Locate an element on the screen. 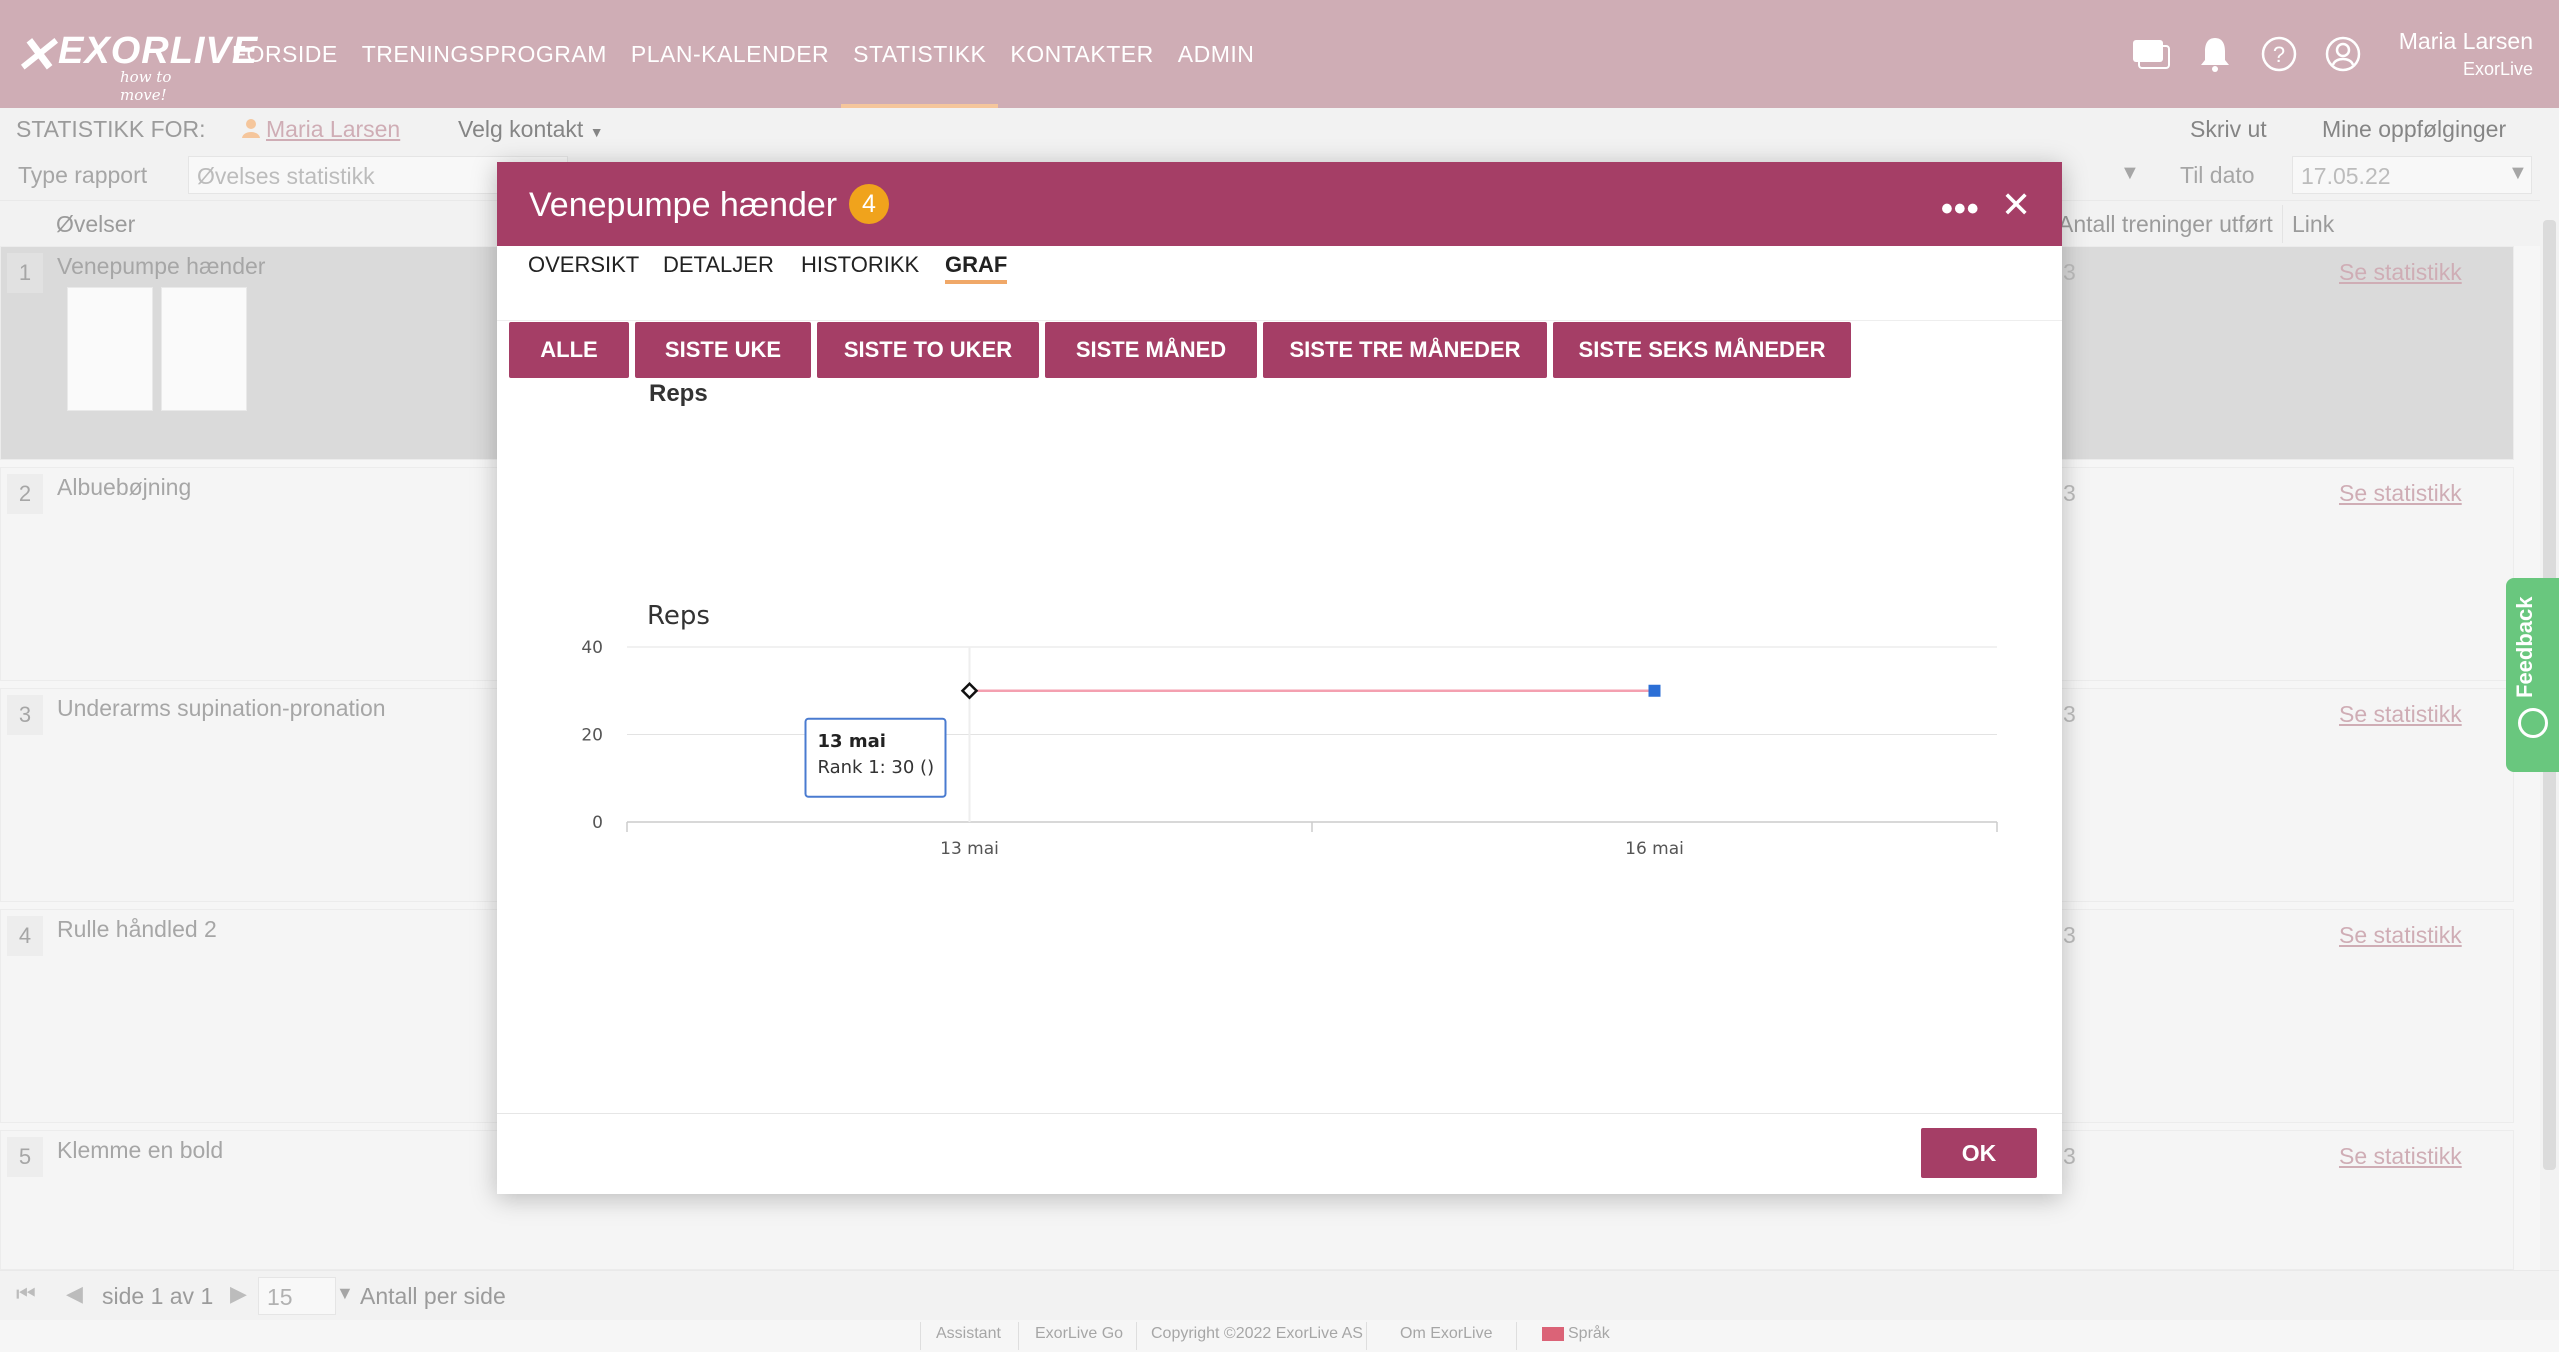 This screenshot has height=1352, width=2559. chart-series is located at coordinates (1310, 690).